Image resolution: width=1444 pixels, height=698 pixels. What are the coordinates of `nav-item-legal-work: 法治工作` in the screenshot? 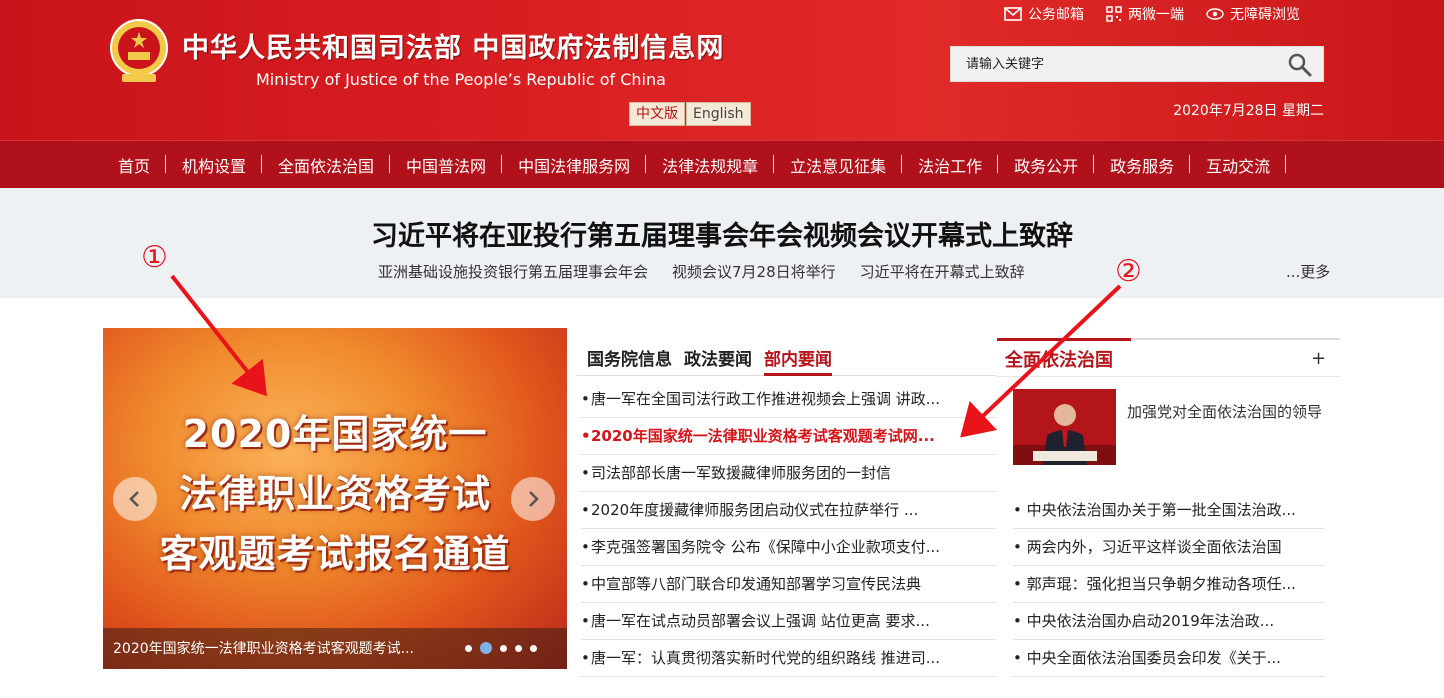 It's located at (950, 165).